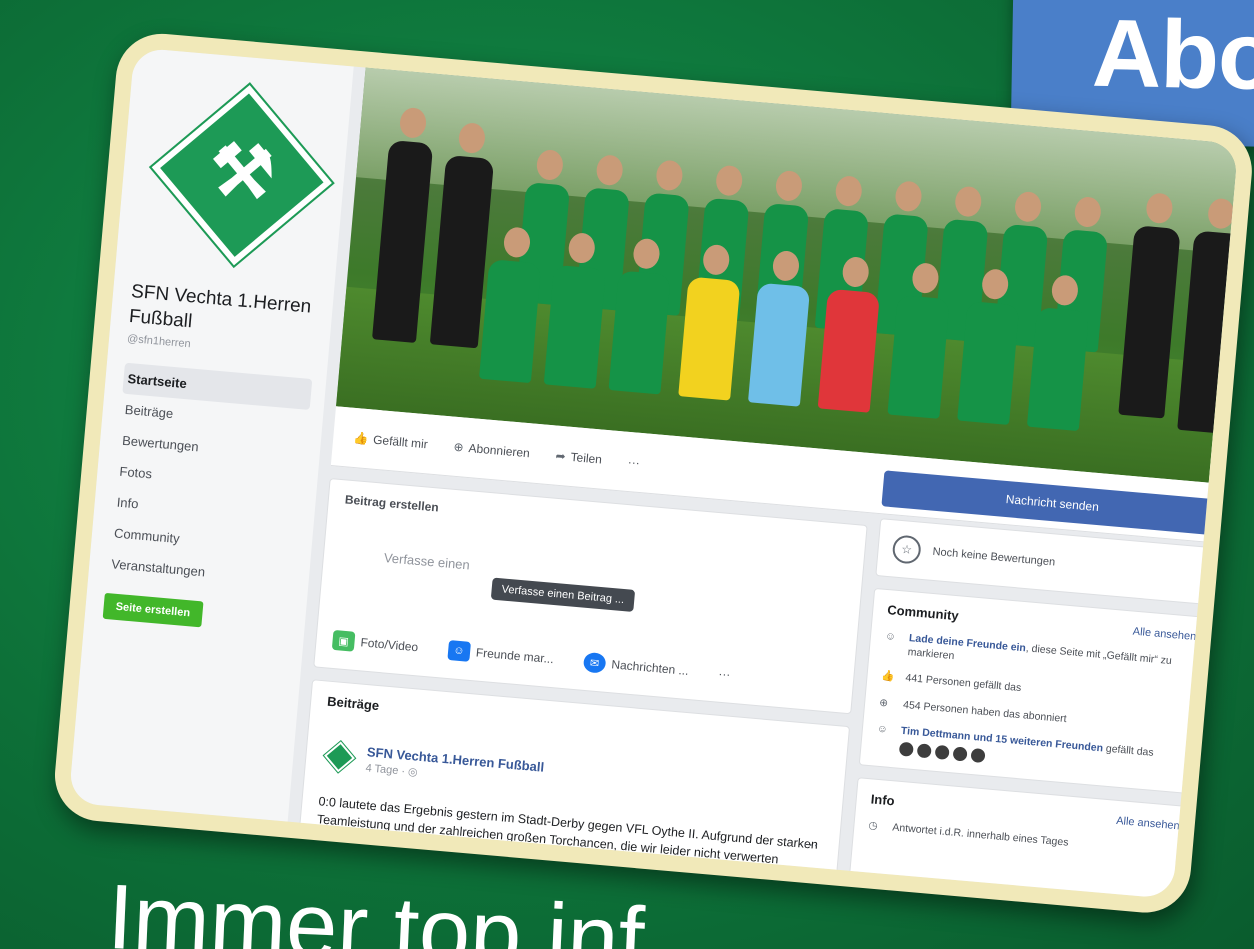  I want to click on post-options-button: ···, so click(810, 845).